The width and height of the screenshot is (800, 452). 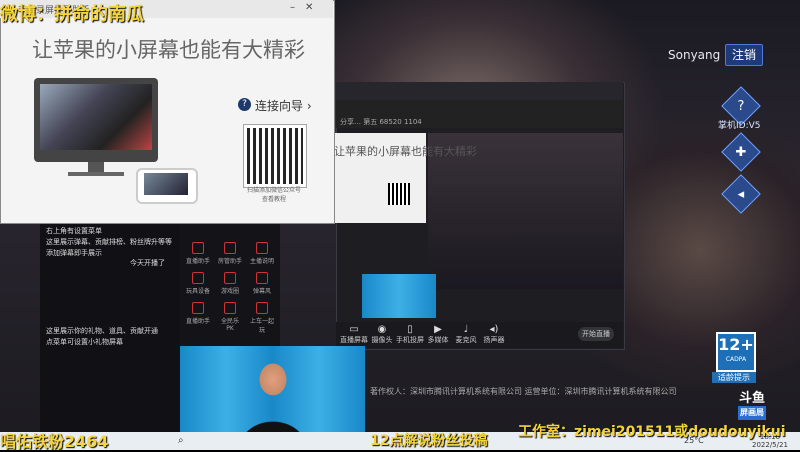 I want to click on logout-button: 注销, so click(x=744, y=55).